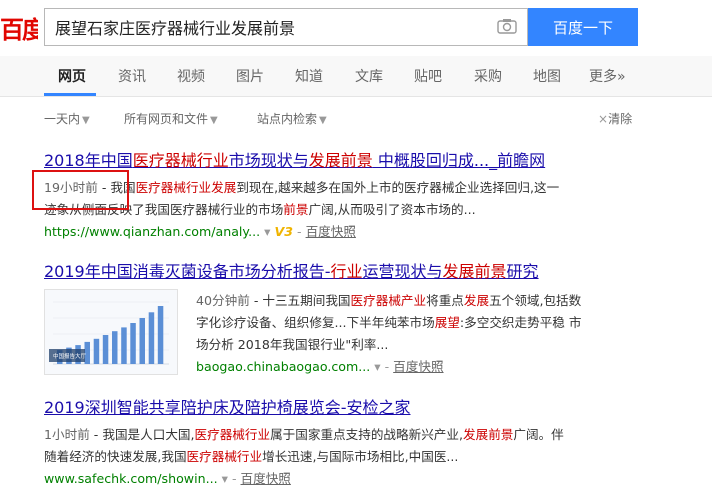  Describe the element at coordinates (356, 119) in the screenshot. I see `filter-bar: 一天内 ▼ 所有网页和文件 ▼ 站点内检索 ▼ ×清除` at that location.